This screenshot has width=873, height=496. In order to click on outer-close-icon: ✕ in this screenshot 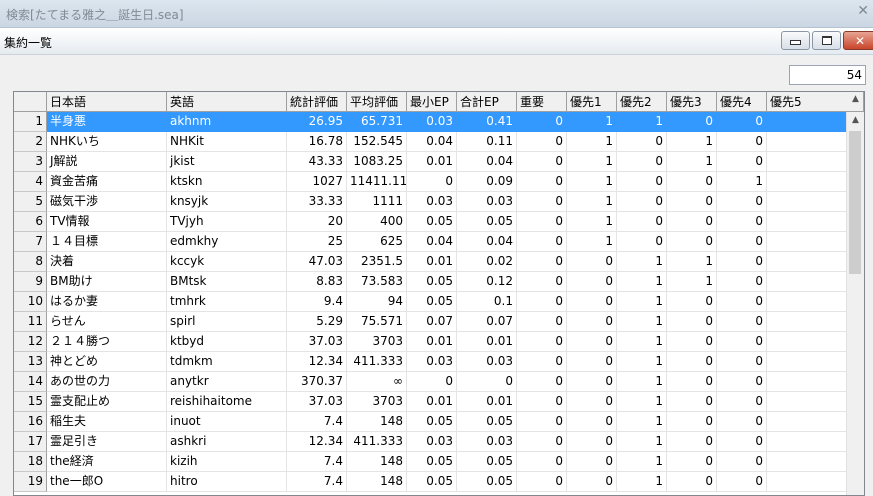, I will do `click(863, 11)`.